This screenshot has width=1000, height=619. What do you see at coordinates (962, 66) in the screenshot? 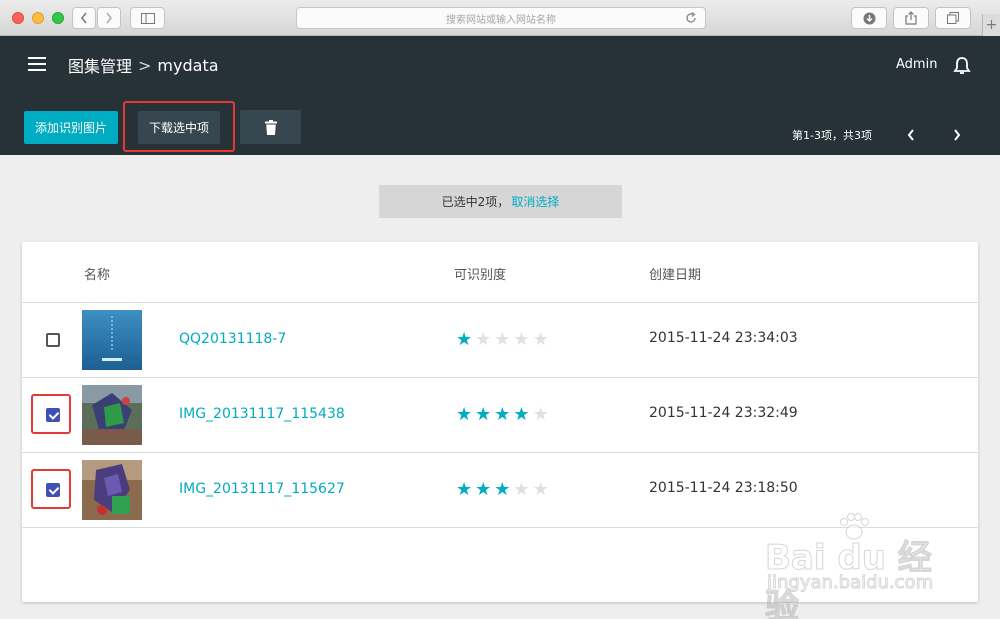
I see `bell-icon` at bounding box center [962, 66].